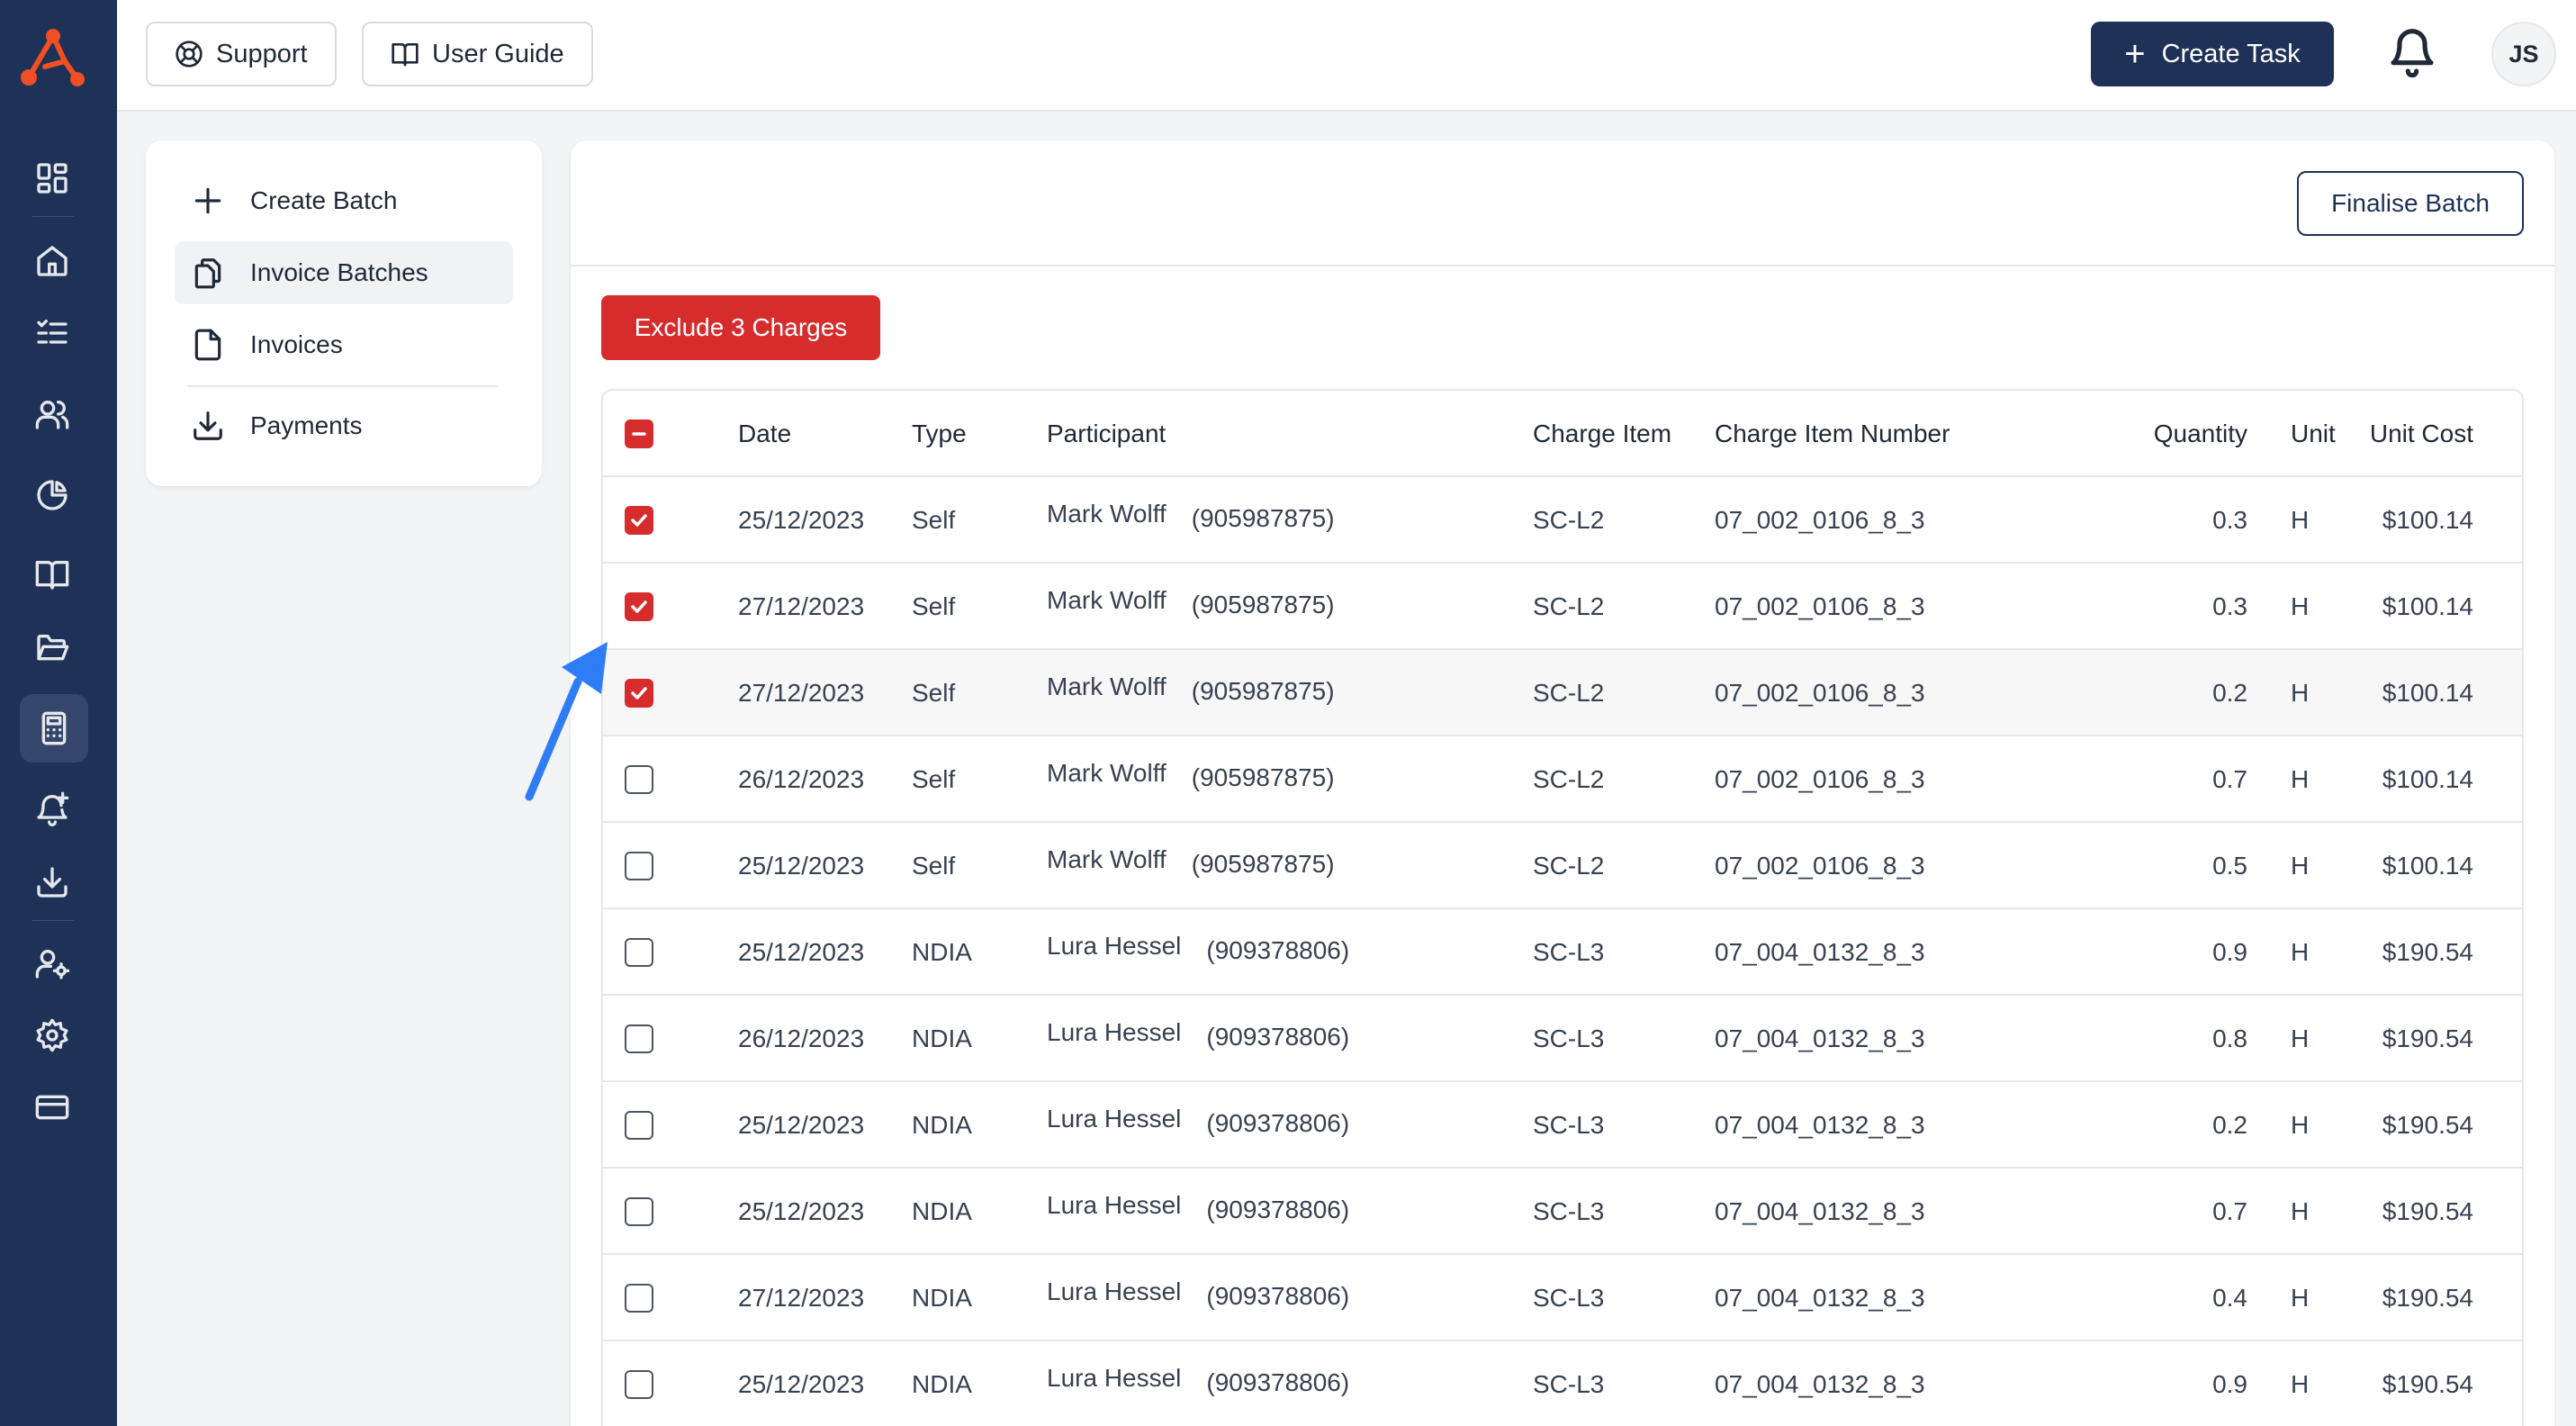 This screenshot has width=2576, height=1426. I want to click on column-header-quantity: Quantity, so click(2145, 434).